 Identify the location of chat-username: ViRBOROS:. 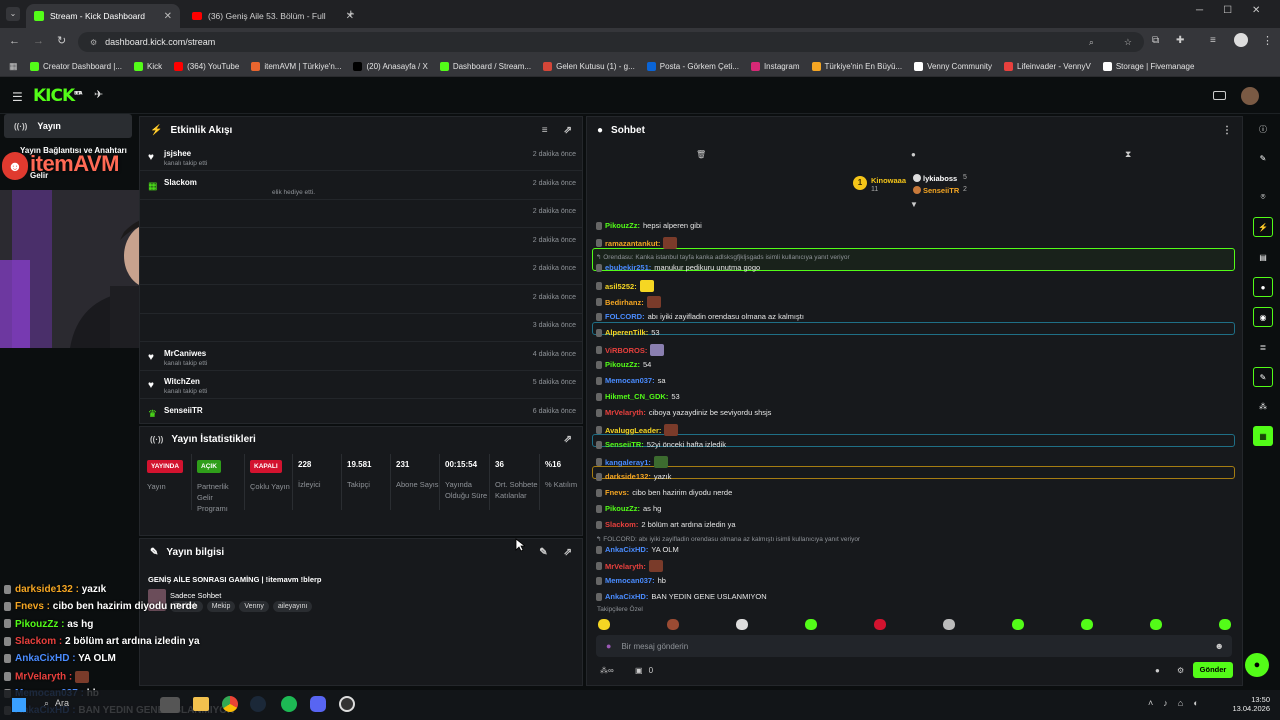
(626, 350).